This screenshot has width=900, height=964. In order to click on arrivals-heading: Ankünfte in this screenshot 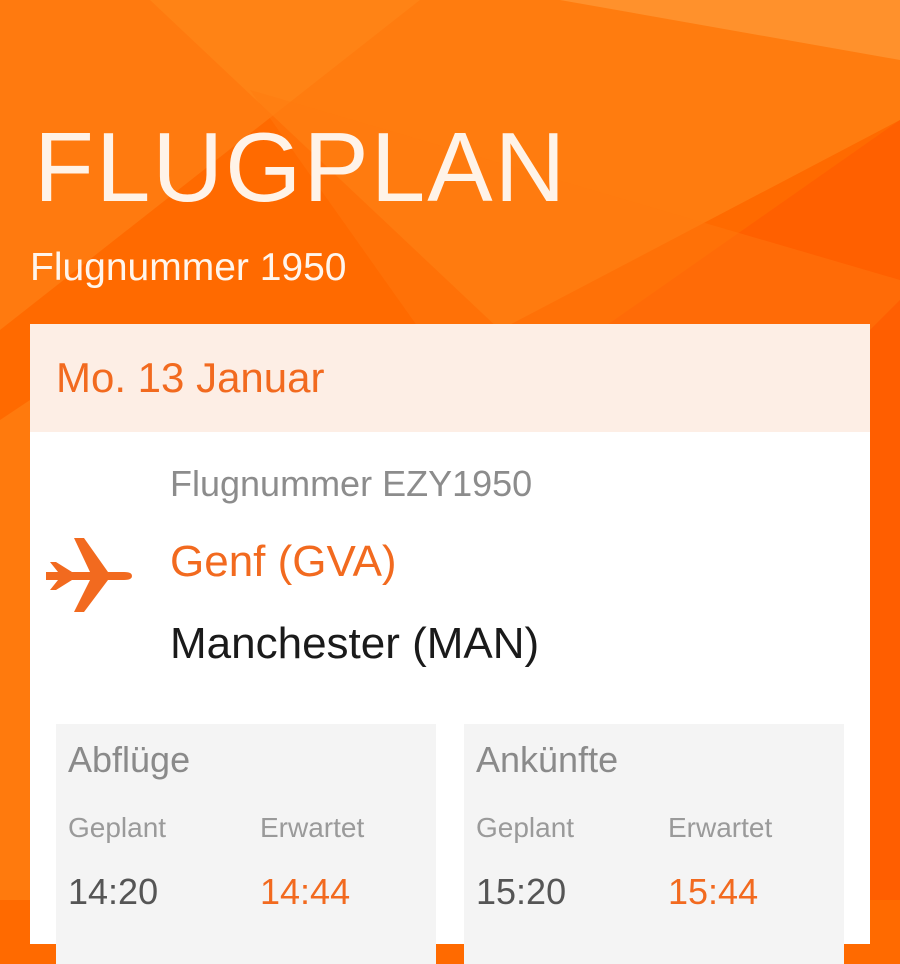, I will do `click(547, 759)`.